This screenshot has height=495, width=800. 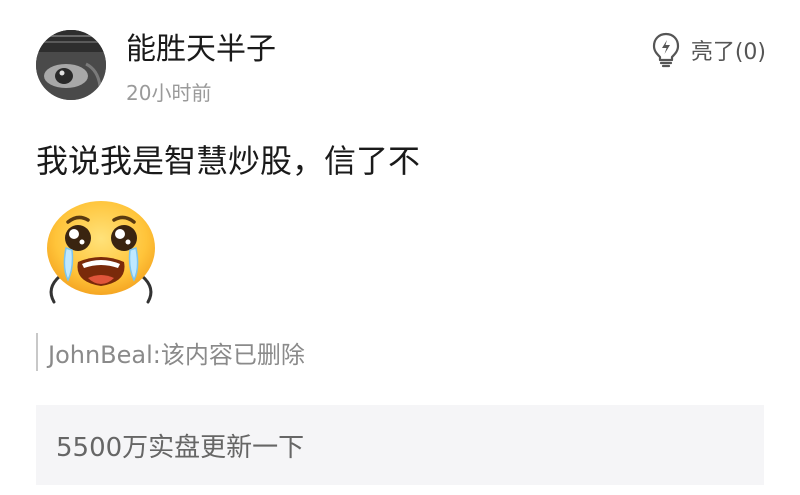 I want to click on like-button: 亮了(0), so click(x=708, y=50).